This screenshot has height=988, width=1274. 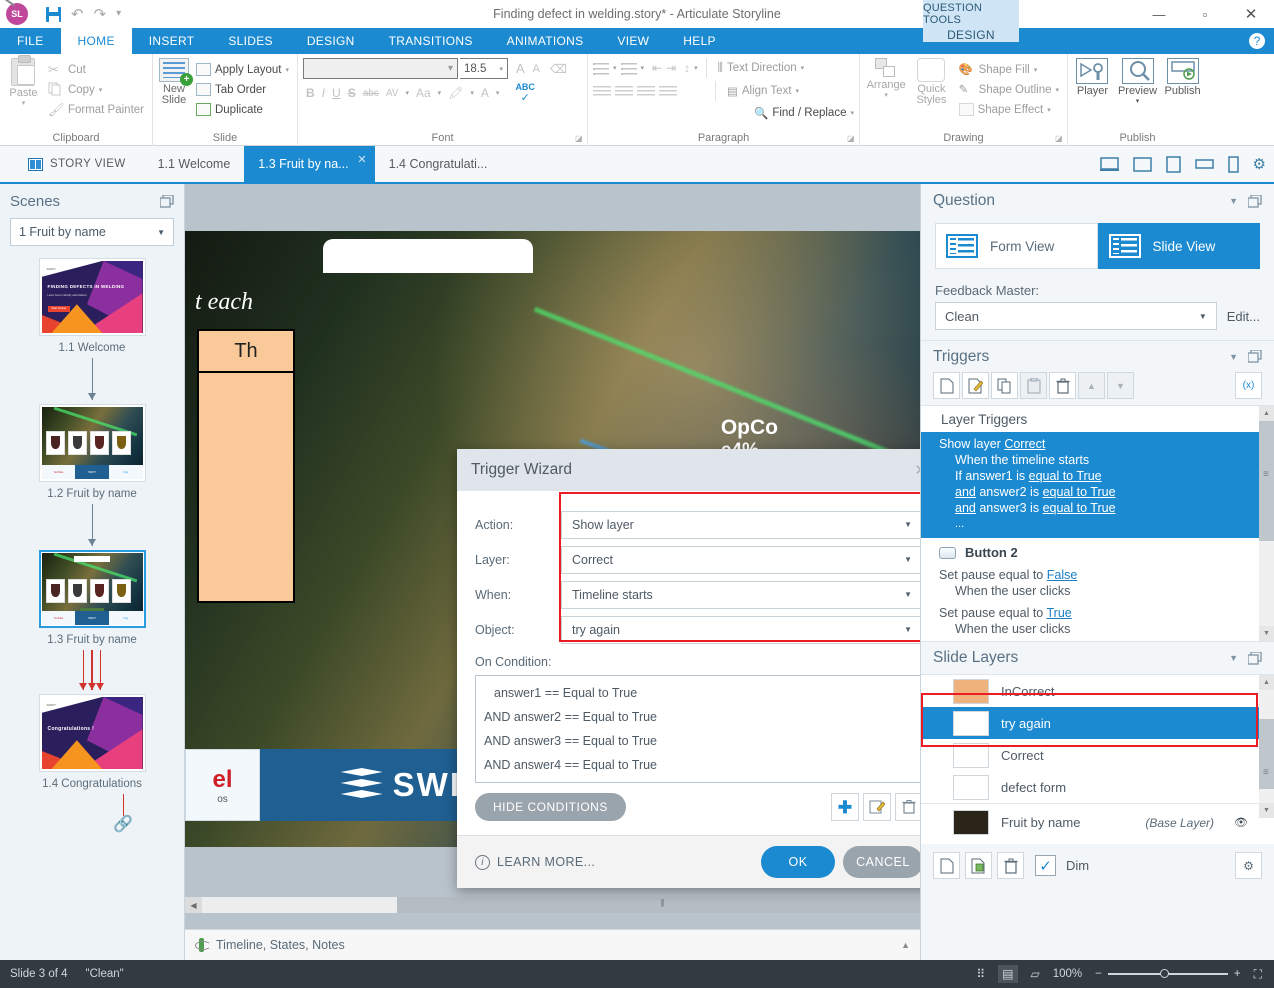 What do you see at coordinates (1164, 974) in the screenshot?
I see `zoom-knob` at bounding box center [1164, 974].